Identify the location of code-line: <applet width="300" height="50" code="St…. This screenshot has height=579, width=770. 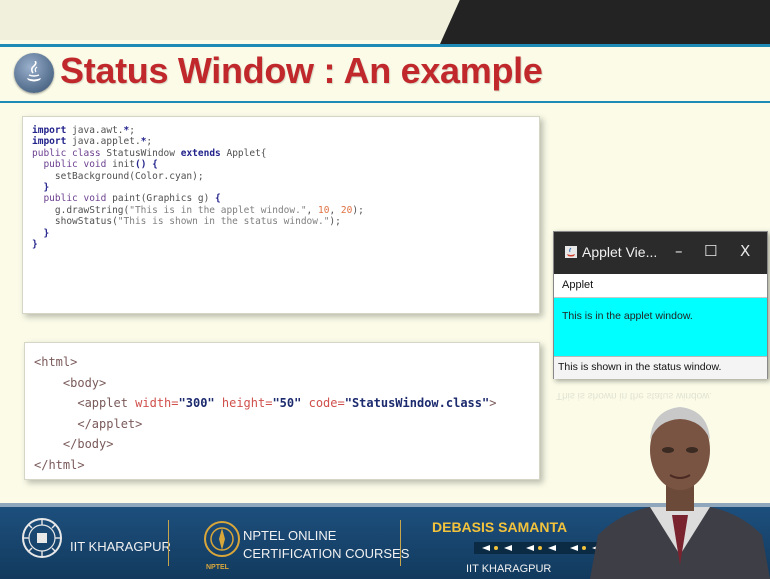
(265, 403).